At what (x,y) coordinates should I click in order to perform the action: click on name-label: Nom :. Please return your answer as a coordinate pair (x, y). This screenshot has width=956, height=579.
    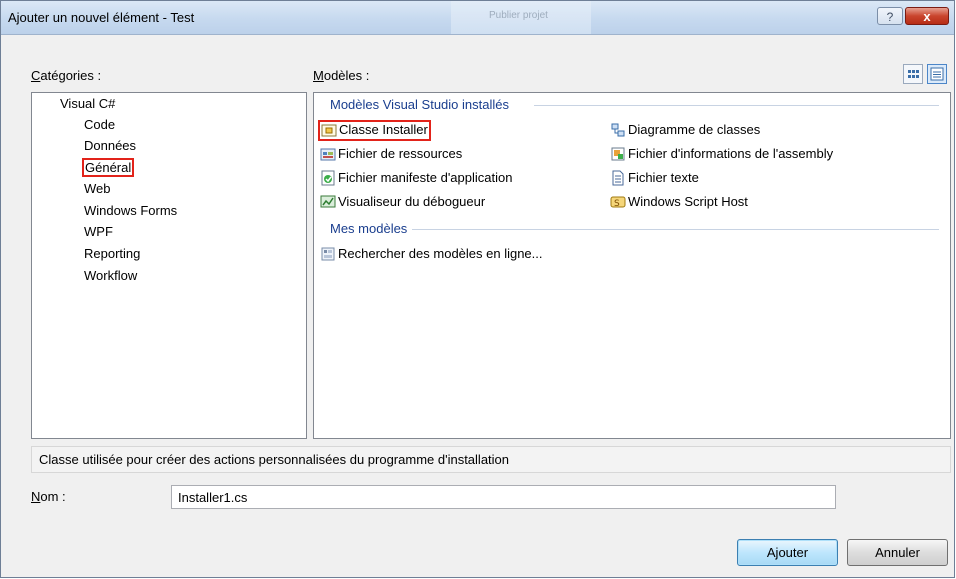
    Looking at the image, I should click on (48, 496).